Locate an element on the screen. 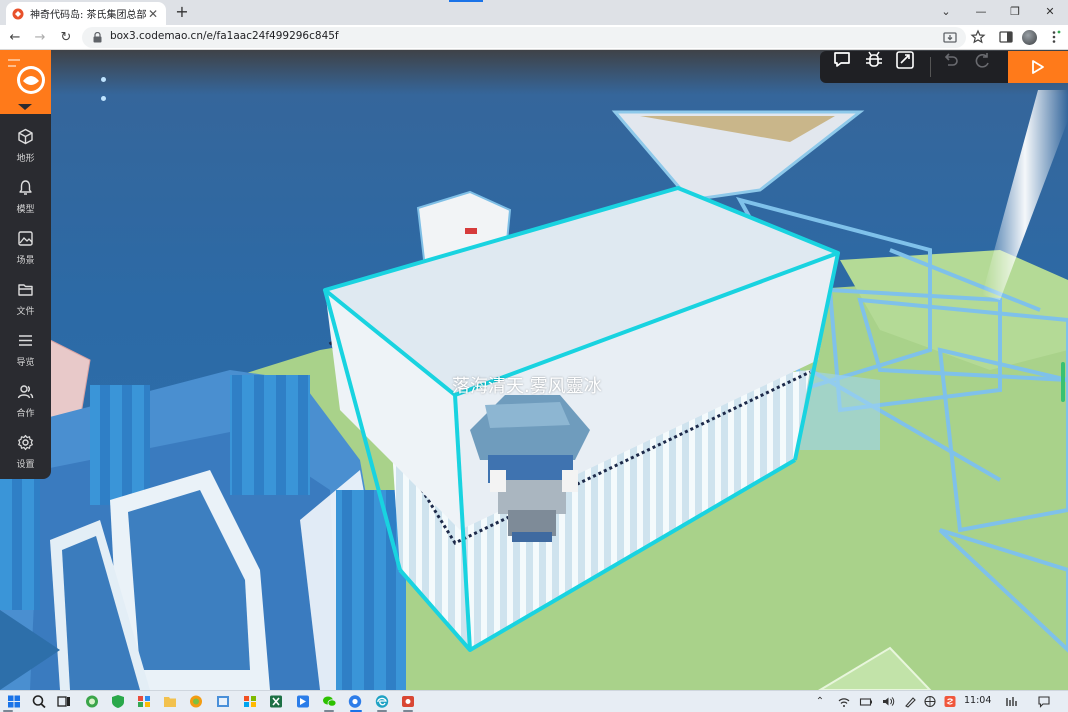 Image resolution: width=1068 pixels, height=712 pixels. app-icon-green is located at coordinates (92, 701).